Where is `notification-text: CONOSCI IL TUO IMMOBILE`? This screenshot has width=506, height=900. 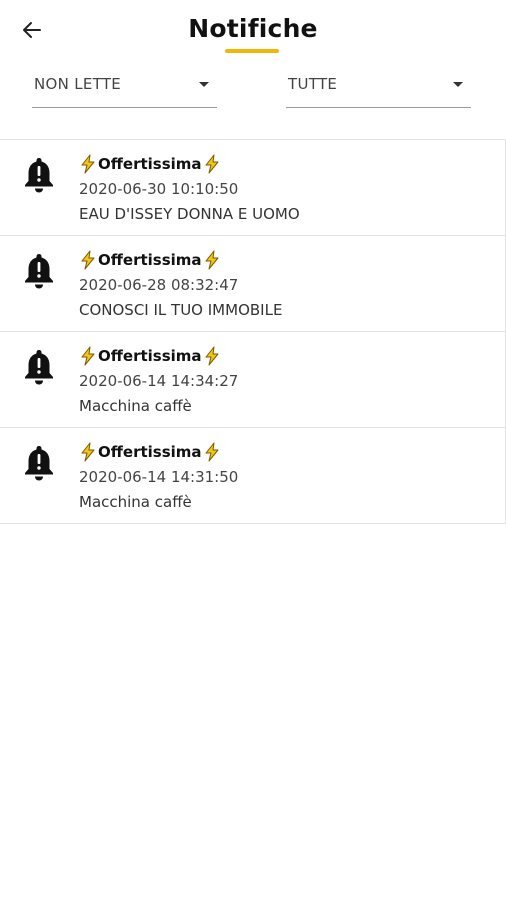 notification-text: CONOSCI IL TUO IMMOBILE is located at coordinates (181, 310).